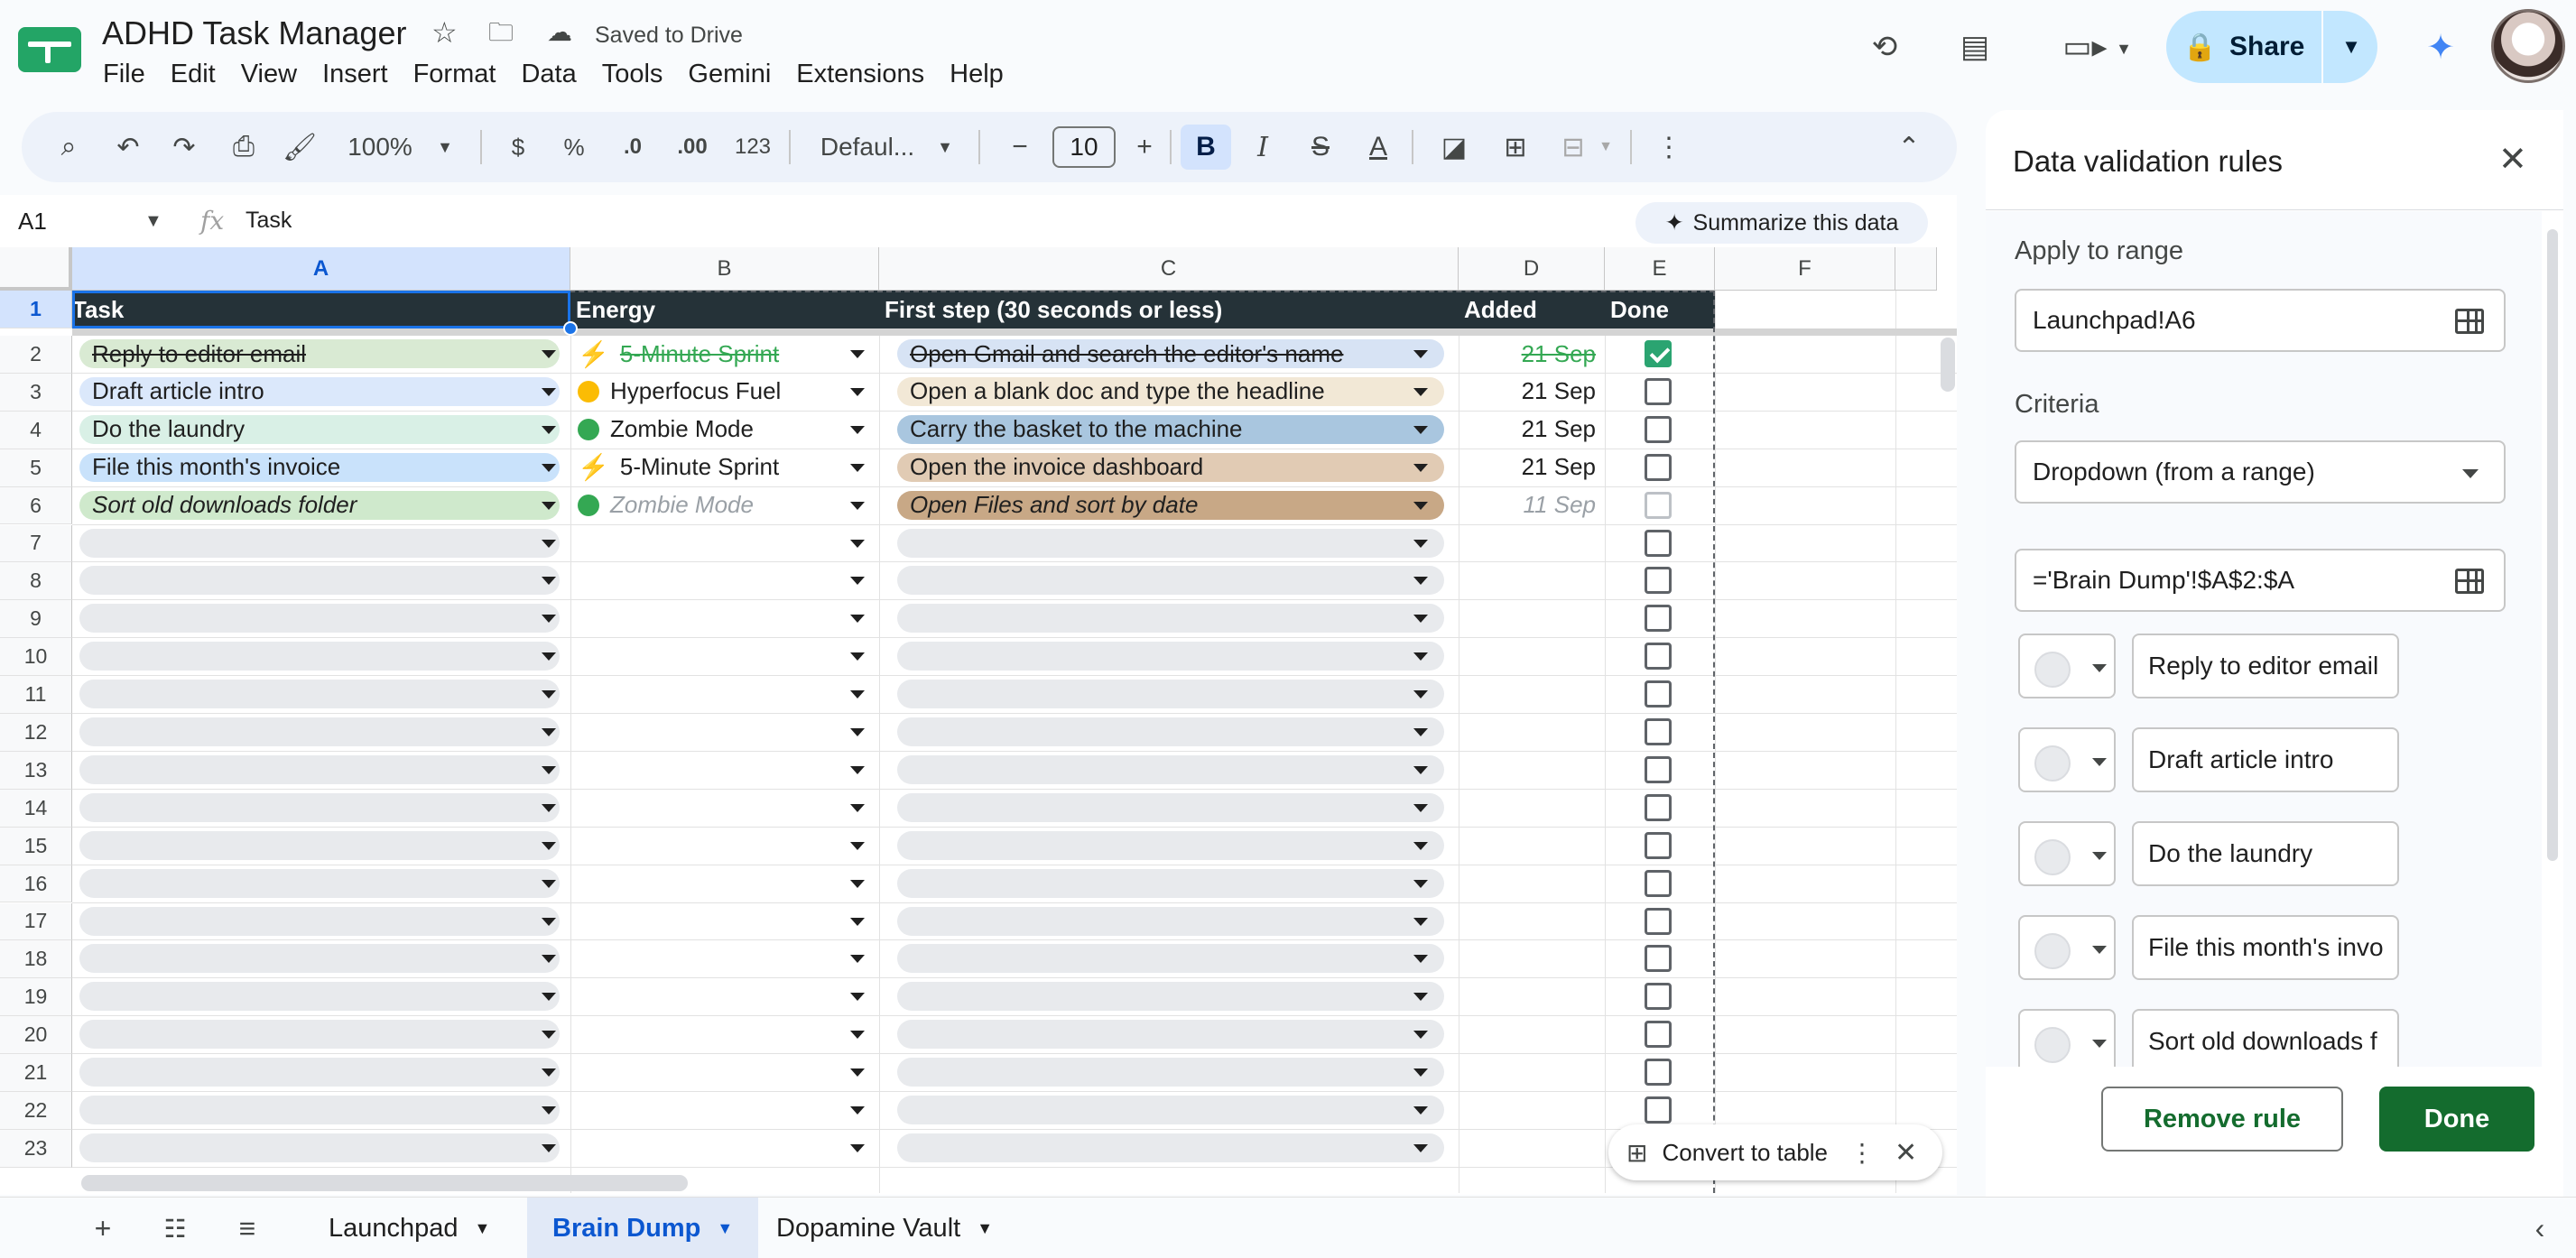 The image size is (2576, 1258). I want to click on row-header: 16, so click(36, 884).